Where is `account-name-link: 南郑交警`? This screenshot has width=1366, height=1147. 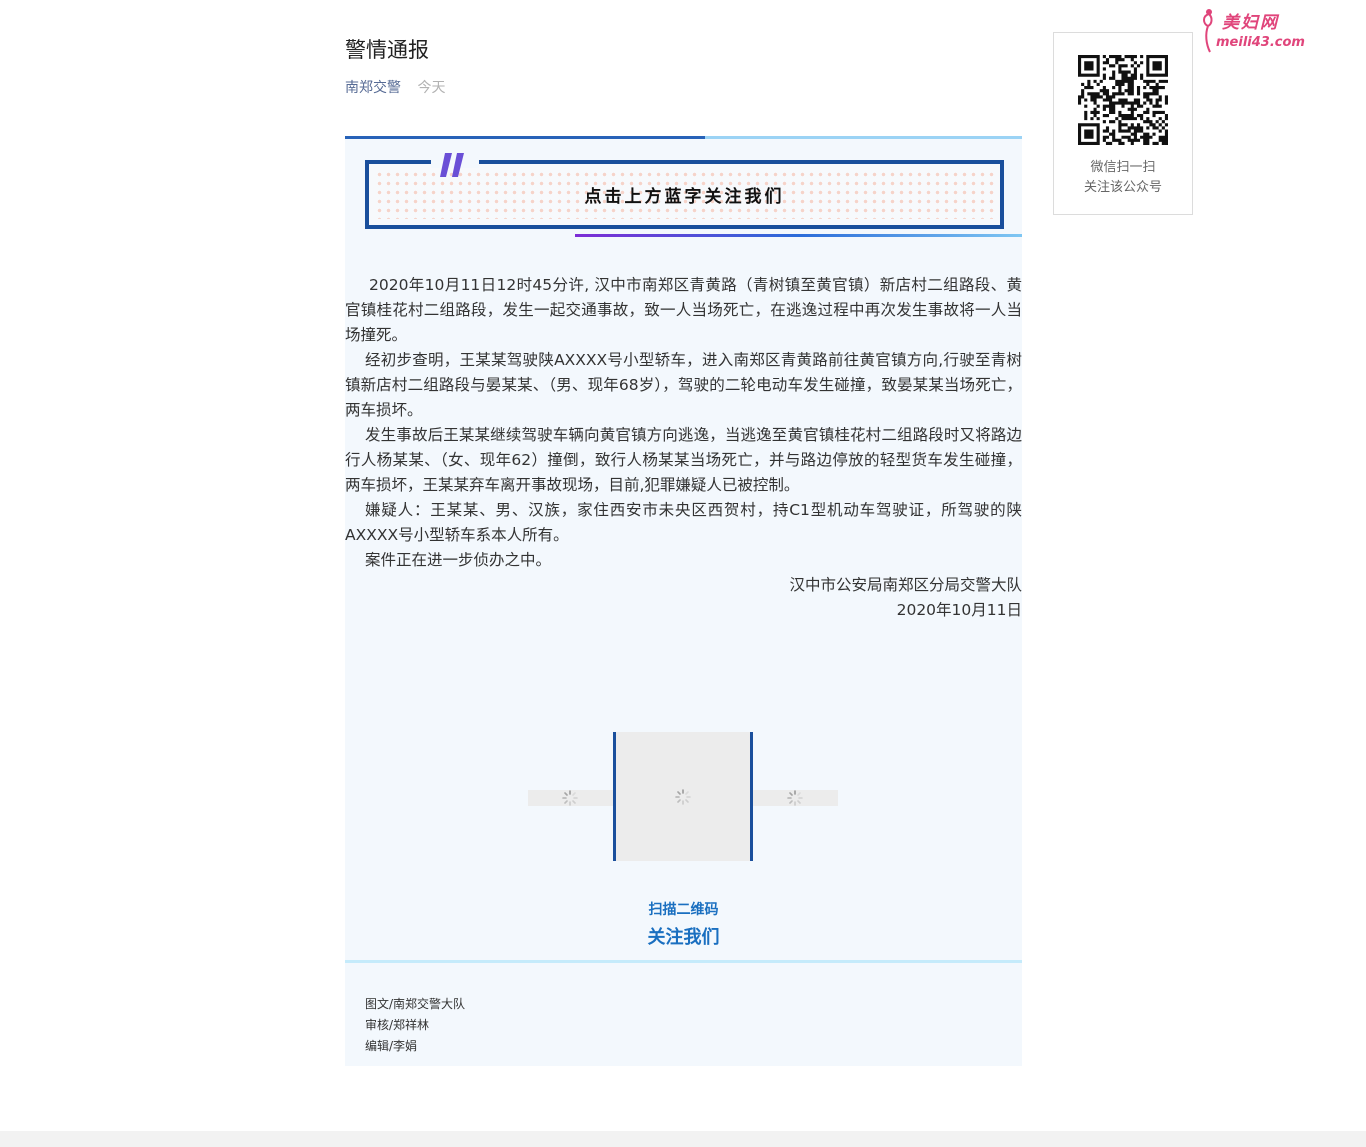
account-name-link: 南郑交警 is located at coordinates (373, 88).